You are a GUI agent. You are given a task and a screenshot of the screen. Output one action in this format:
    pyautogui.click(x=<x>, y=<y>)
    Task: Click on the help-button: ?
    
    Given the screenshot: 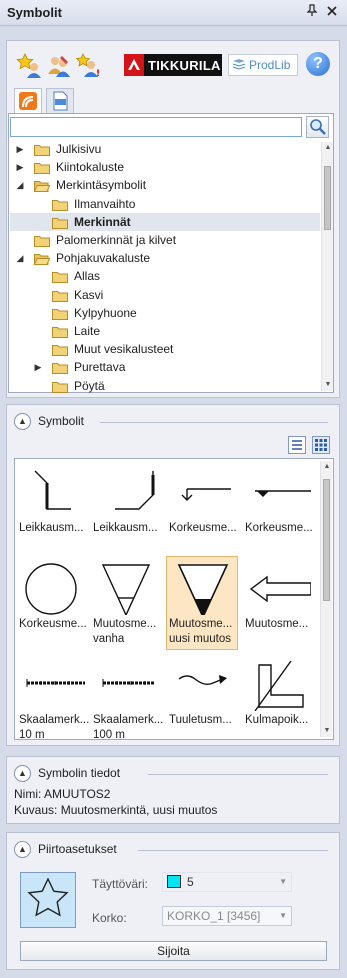 What is the action you would take?
    pyautogui.click(x=318, y=64)
    